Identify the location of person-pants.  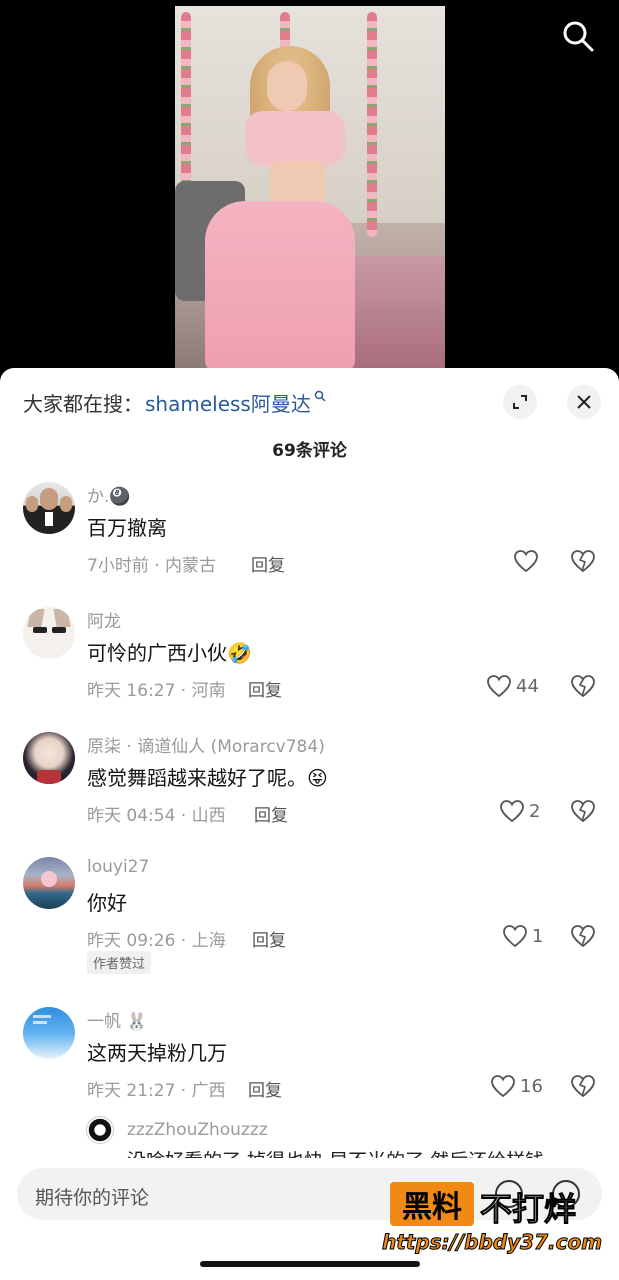
(280, 284).